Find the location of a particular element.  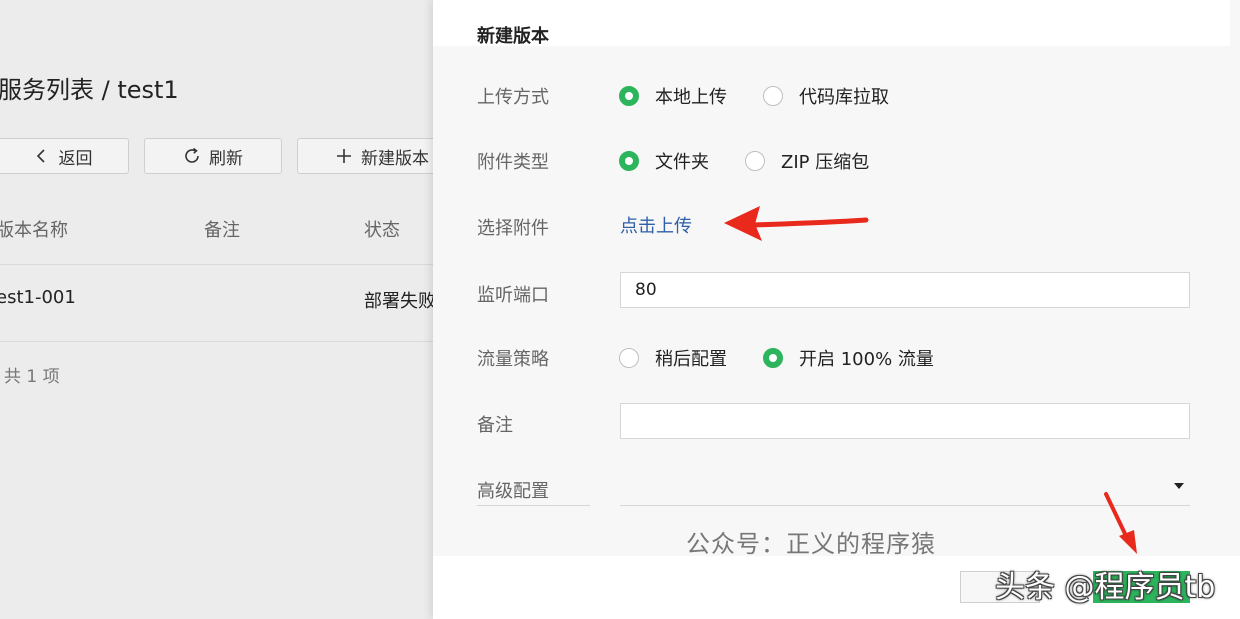

remark-label: 备注 is located at coordinates (495, 425).